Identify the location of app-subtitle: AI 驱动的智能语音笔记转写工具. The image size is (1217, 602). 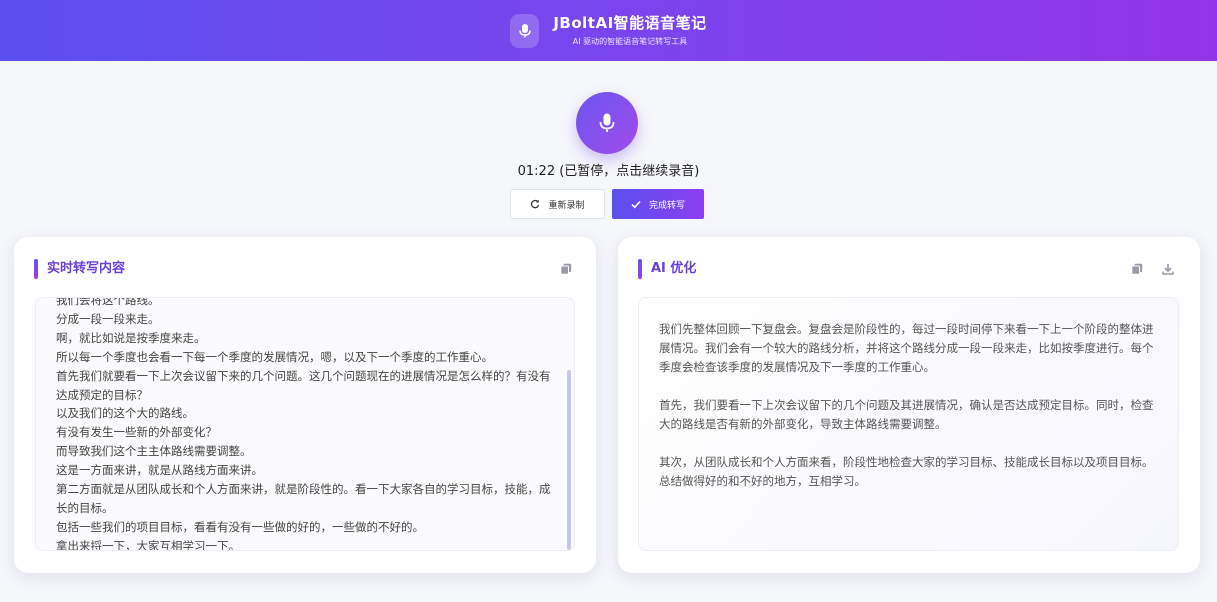
(630, 41).